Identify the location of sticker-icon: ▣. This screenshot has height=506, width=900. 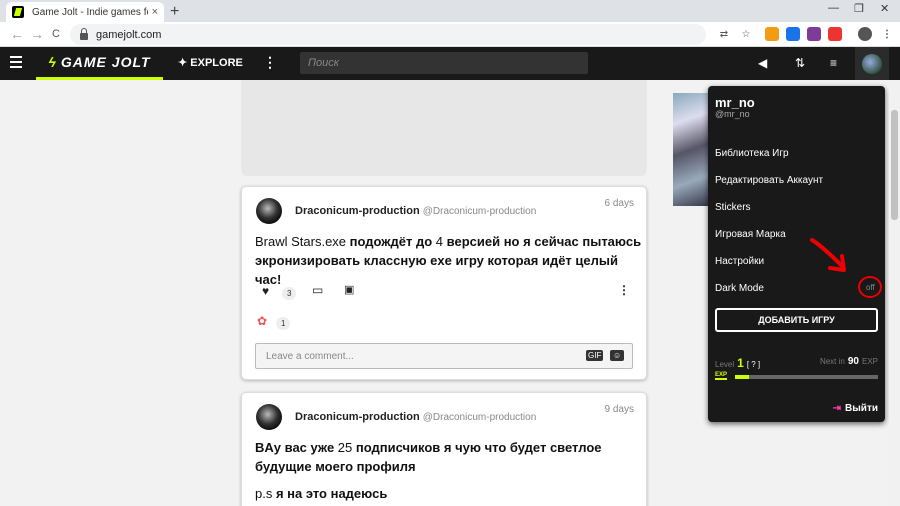
(349, 289).